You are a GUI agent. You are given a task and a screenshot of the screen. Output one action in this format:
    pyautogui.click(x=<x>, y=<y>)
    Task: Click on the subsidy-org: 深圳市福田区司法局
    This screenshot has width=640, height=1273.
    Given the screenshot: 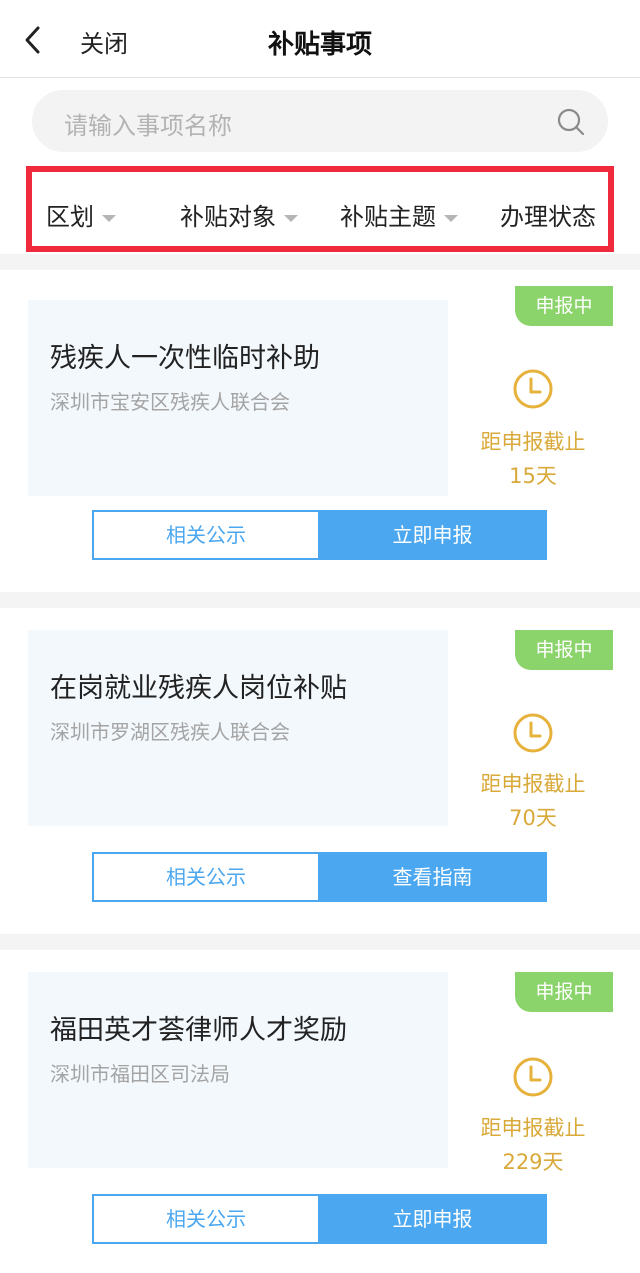 What is the action you would take?
    pyautogui.click(x=140, y=1074)
    